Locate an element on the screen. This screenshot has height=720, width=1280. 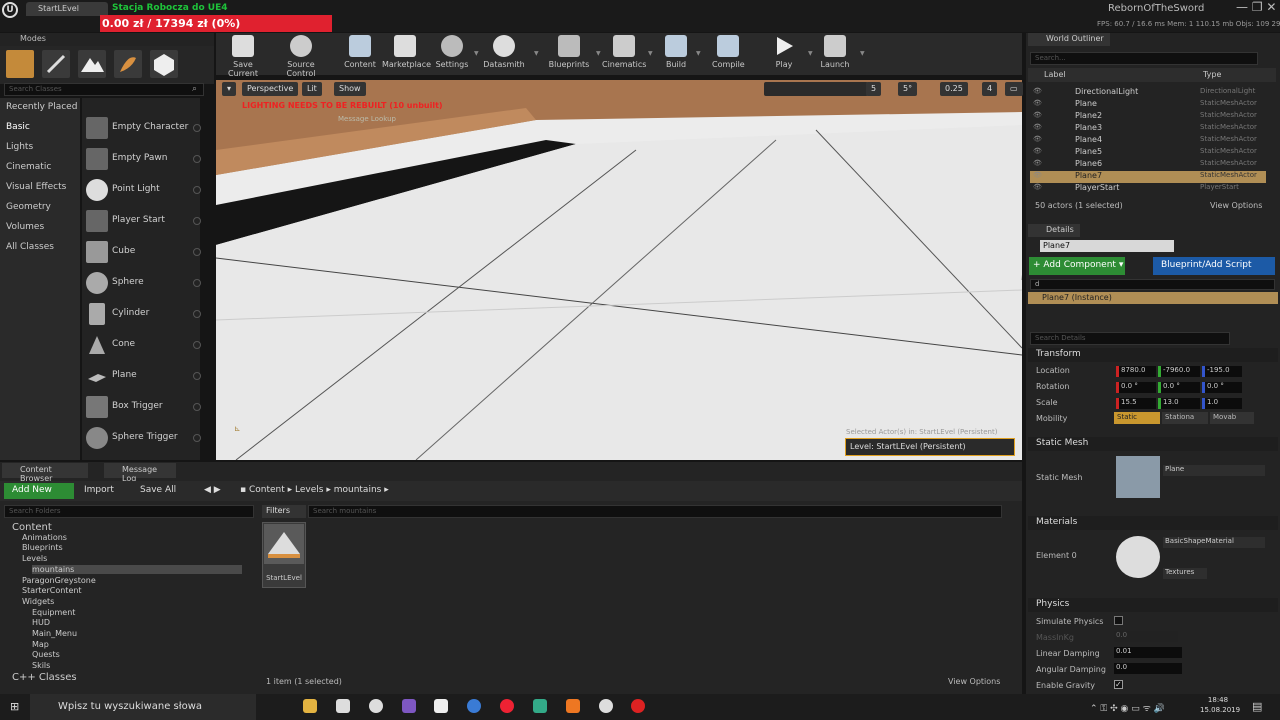
camera-speed-value: 4 is located at coordinates (990, 89).